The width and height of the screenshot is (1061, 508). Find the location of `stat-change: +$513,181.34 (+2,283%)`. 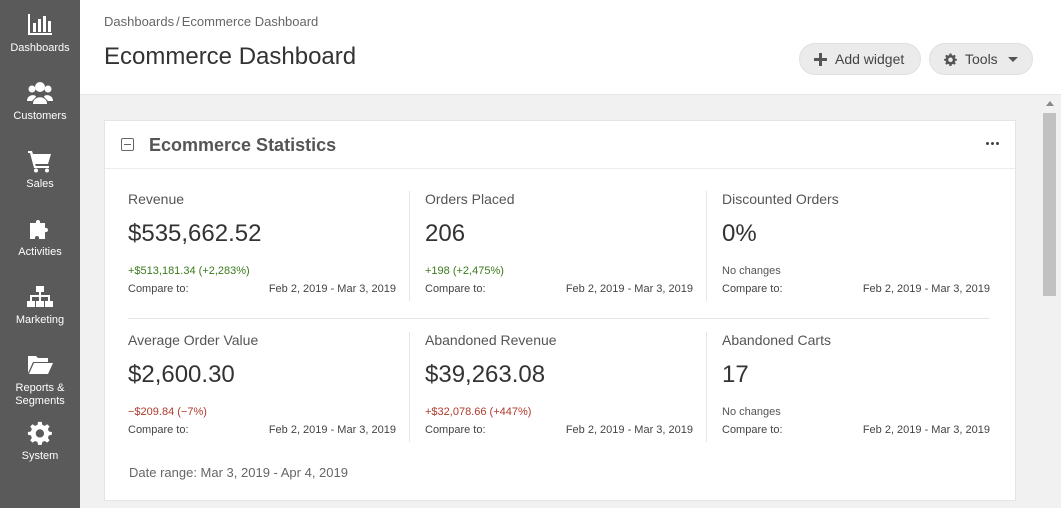

stat-change: +$513,181.34 (+2,283%) is located at coordinates (189, 271).